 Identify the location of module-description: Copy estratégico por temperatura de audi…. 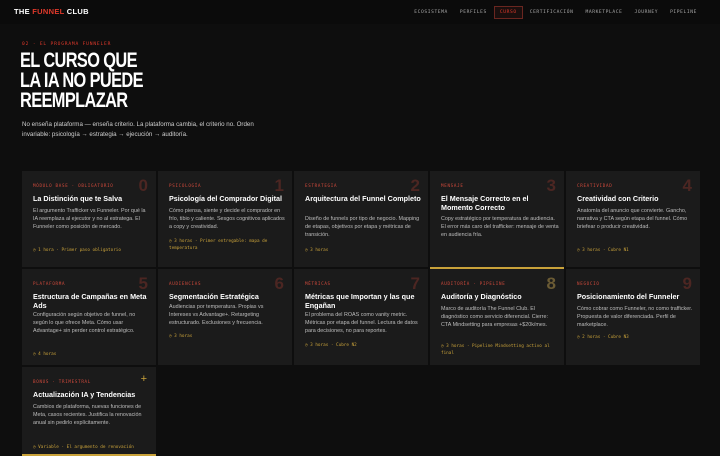
(500, 227).